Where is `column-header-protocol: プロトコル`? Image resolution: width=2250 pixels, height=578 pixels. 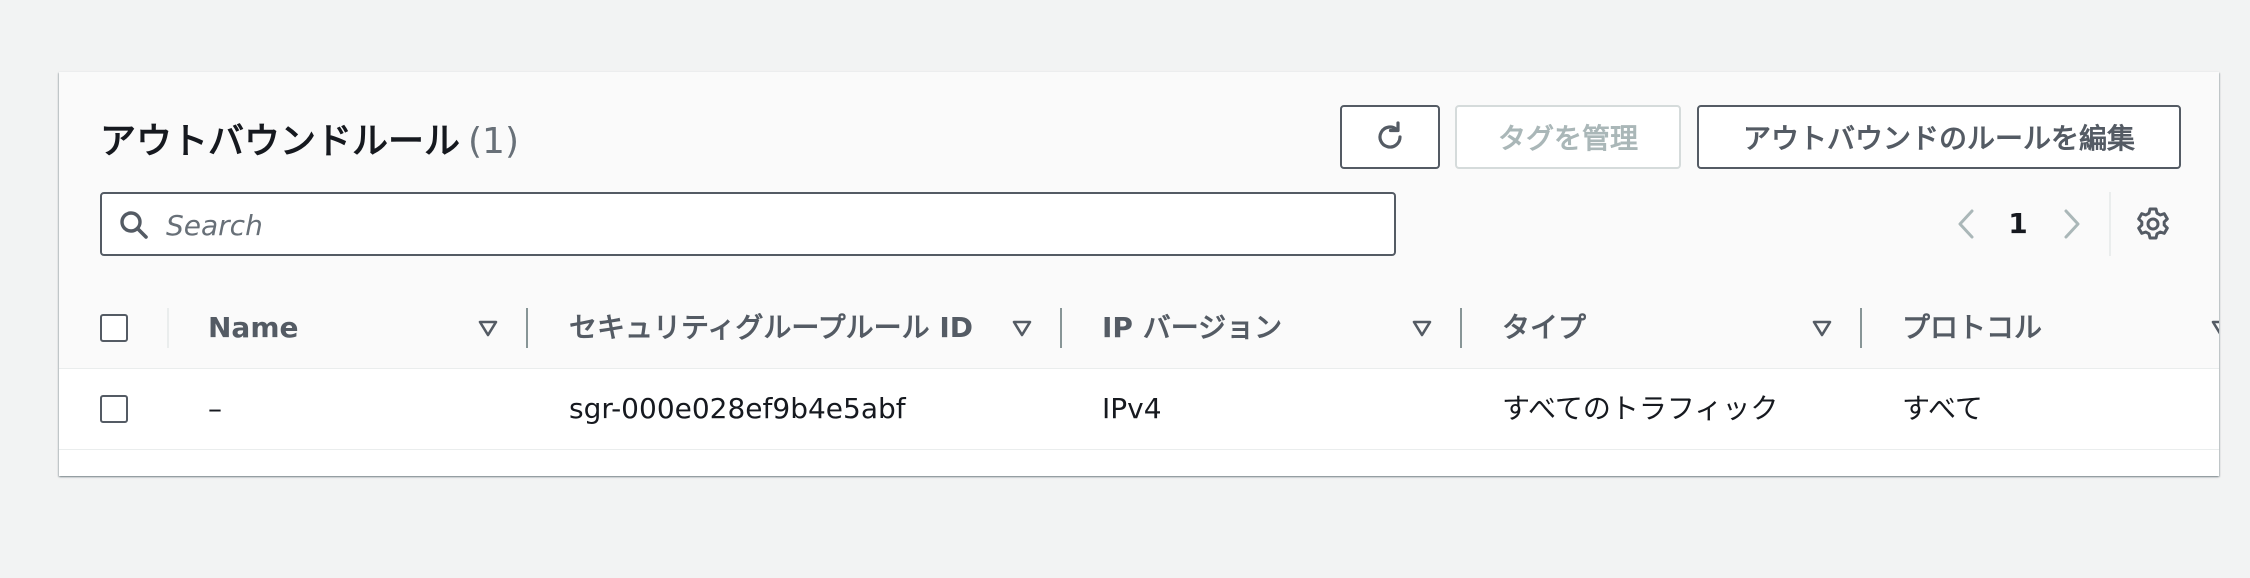
column-header-protocol: プロトコル is located at coordinates (1972, 328).